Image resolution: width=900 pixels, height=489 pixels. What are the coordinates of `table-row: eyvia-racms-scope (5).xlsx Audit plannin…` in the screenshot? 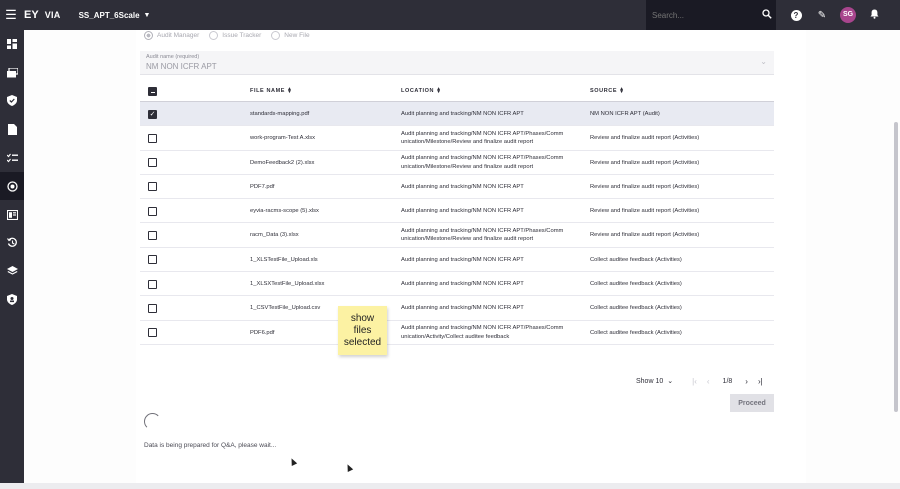 It's located at (457, 211).